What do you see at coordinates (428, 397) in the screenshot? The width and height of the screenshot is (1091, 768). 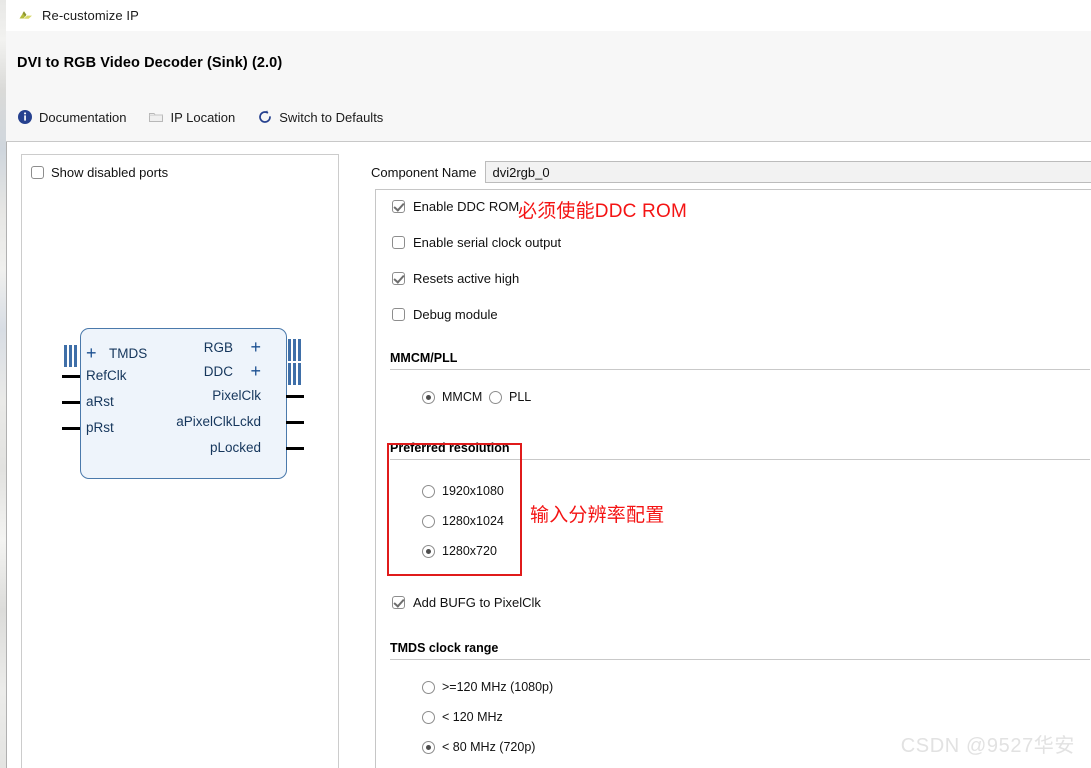 I see `mmcm-radio` at bounding box center [428, 397].